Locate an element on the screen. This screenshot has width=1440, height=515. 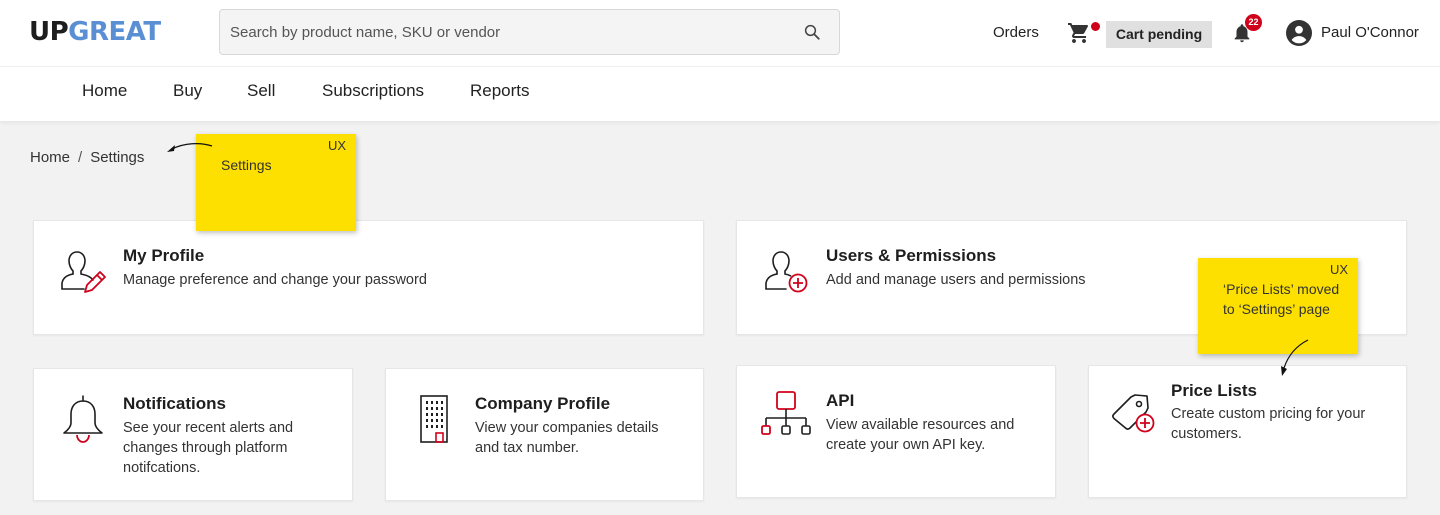
breadcrumb-home: Home is located at coordinates (50, 157).